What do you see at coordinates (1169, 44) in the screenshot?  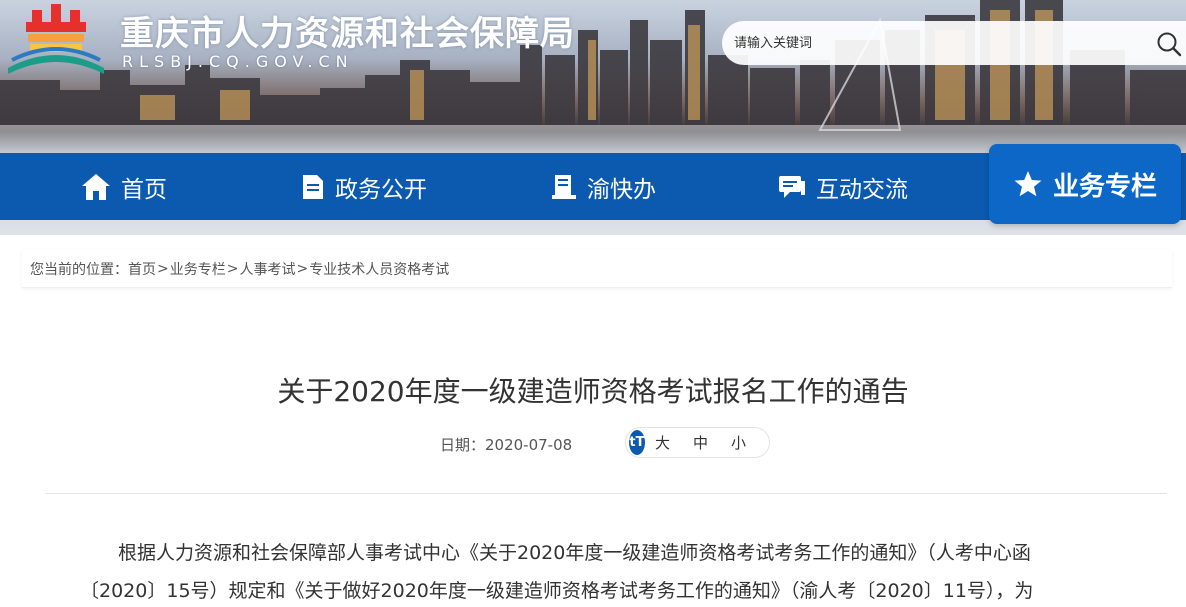 I see `search-icon` at bounding box center [1169, 44].